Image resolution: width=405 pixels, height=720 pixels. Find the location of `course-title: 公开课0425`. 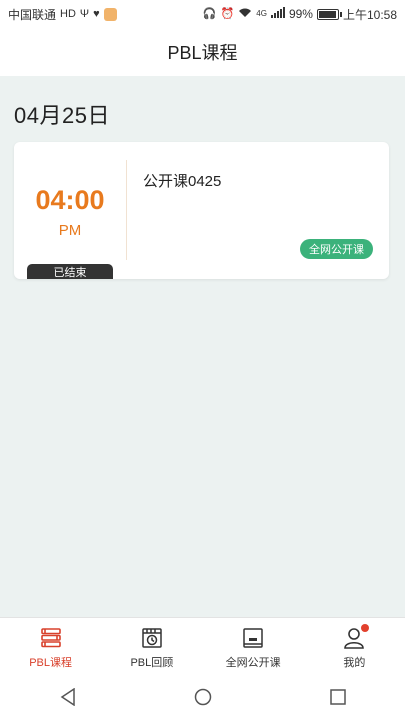

course-title: 公开课0425 is located at coordinates (182, 181).